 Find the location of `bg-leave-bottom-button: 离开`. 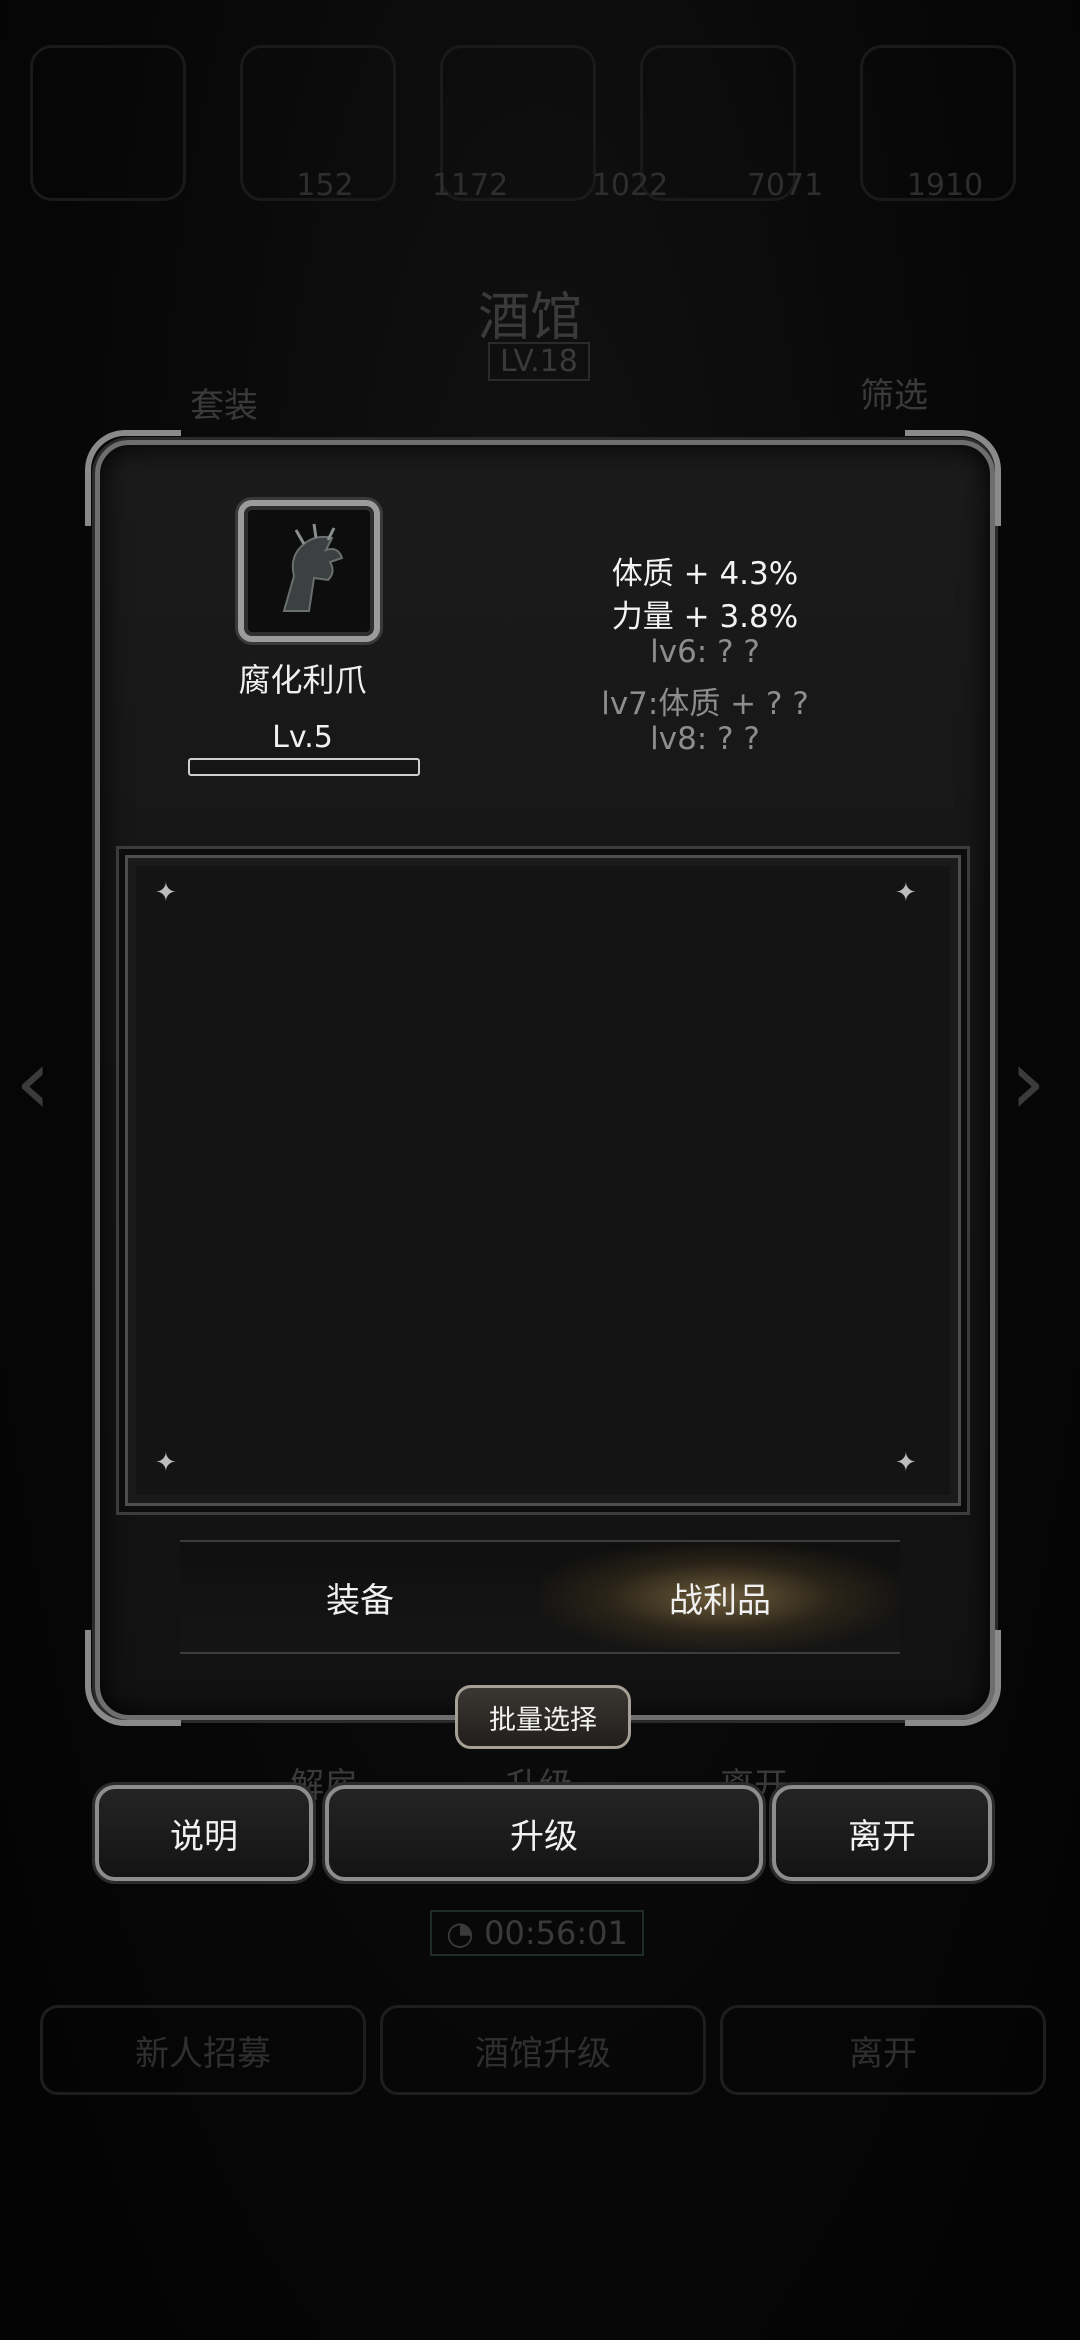

bg-leave-bottom-button: 离开 is located at coordinates (883, 2050).